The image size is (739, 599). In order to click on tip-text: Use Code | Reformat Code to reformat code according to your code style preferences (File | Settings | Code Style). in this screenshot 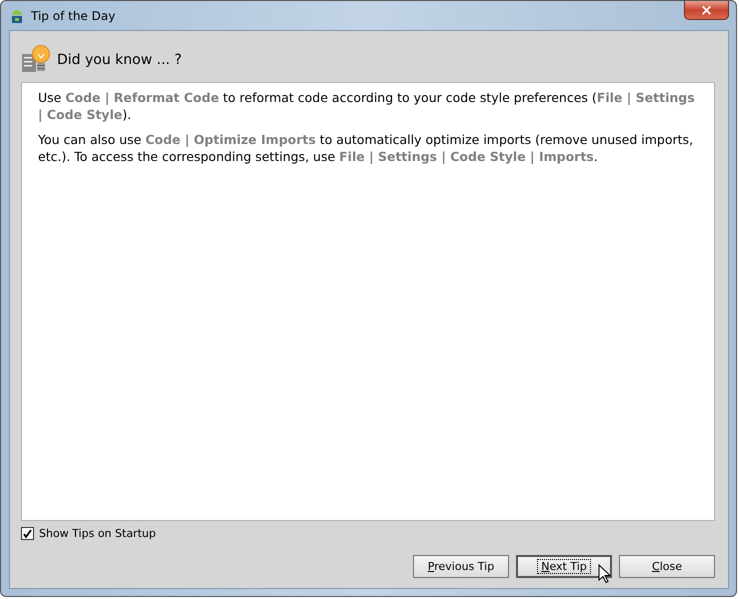, I will do `click(367, 106)`.